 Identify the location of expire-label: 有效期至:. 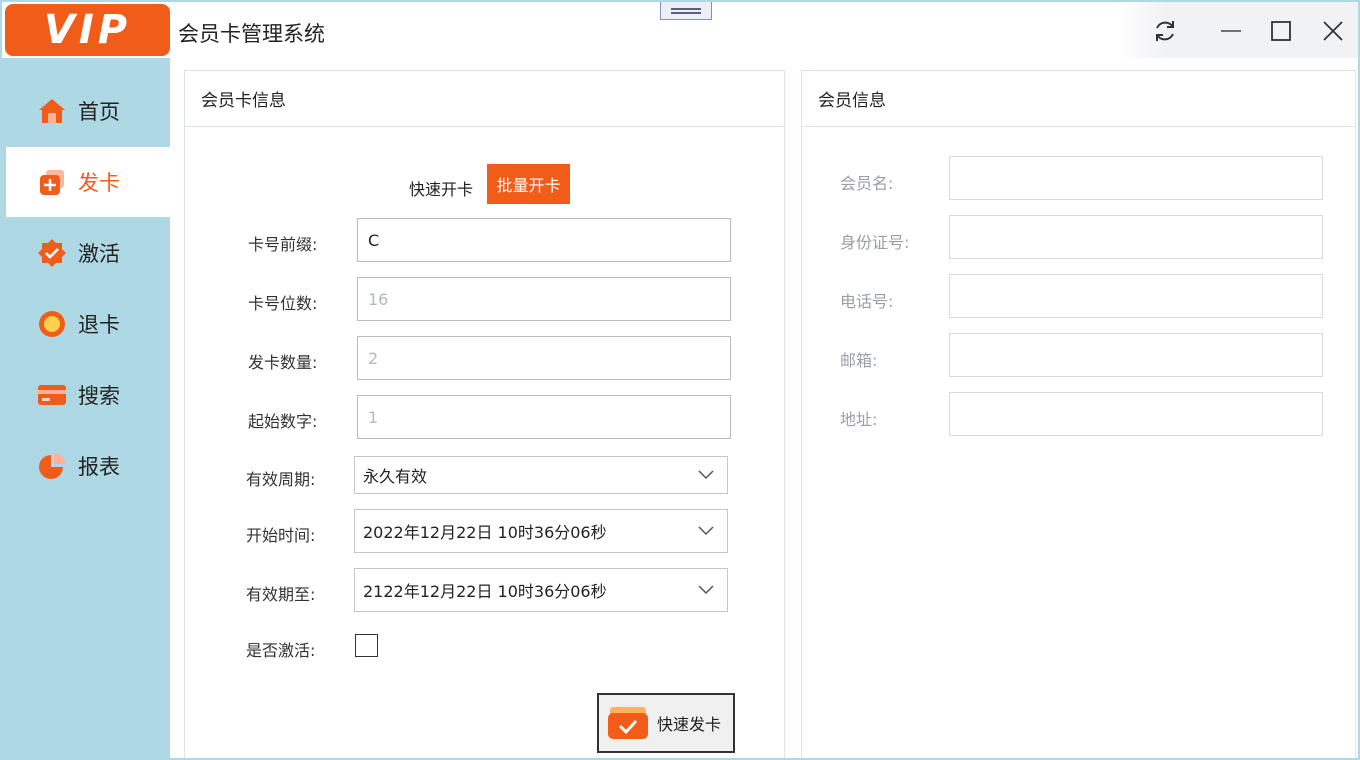
(281, 594).